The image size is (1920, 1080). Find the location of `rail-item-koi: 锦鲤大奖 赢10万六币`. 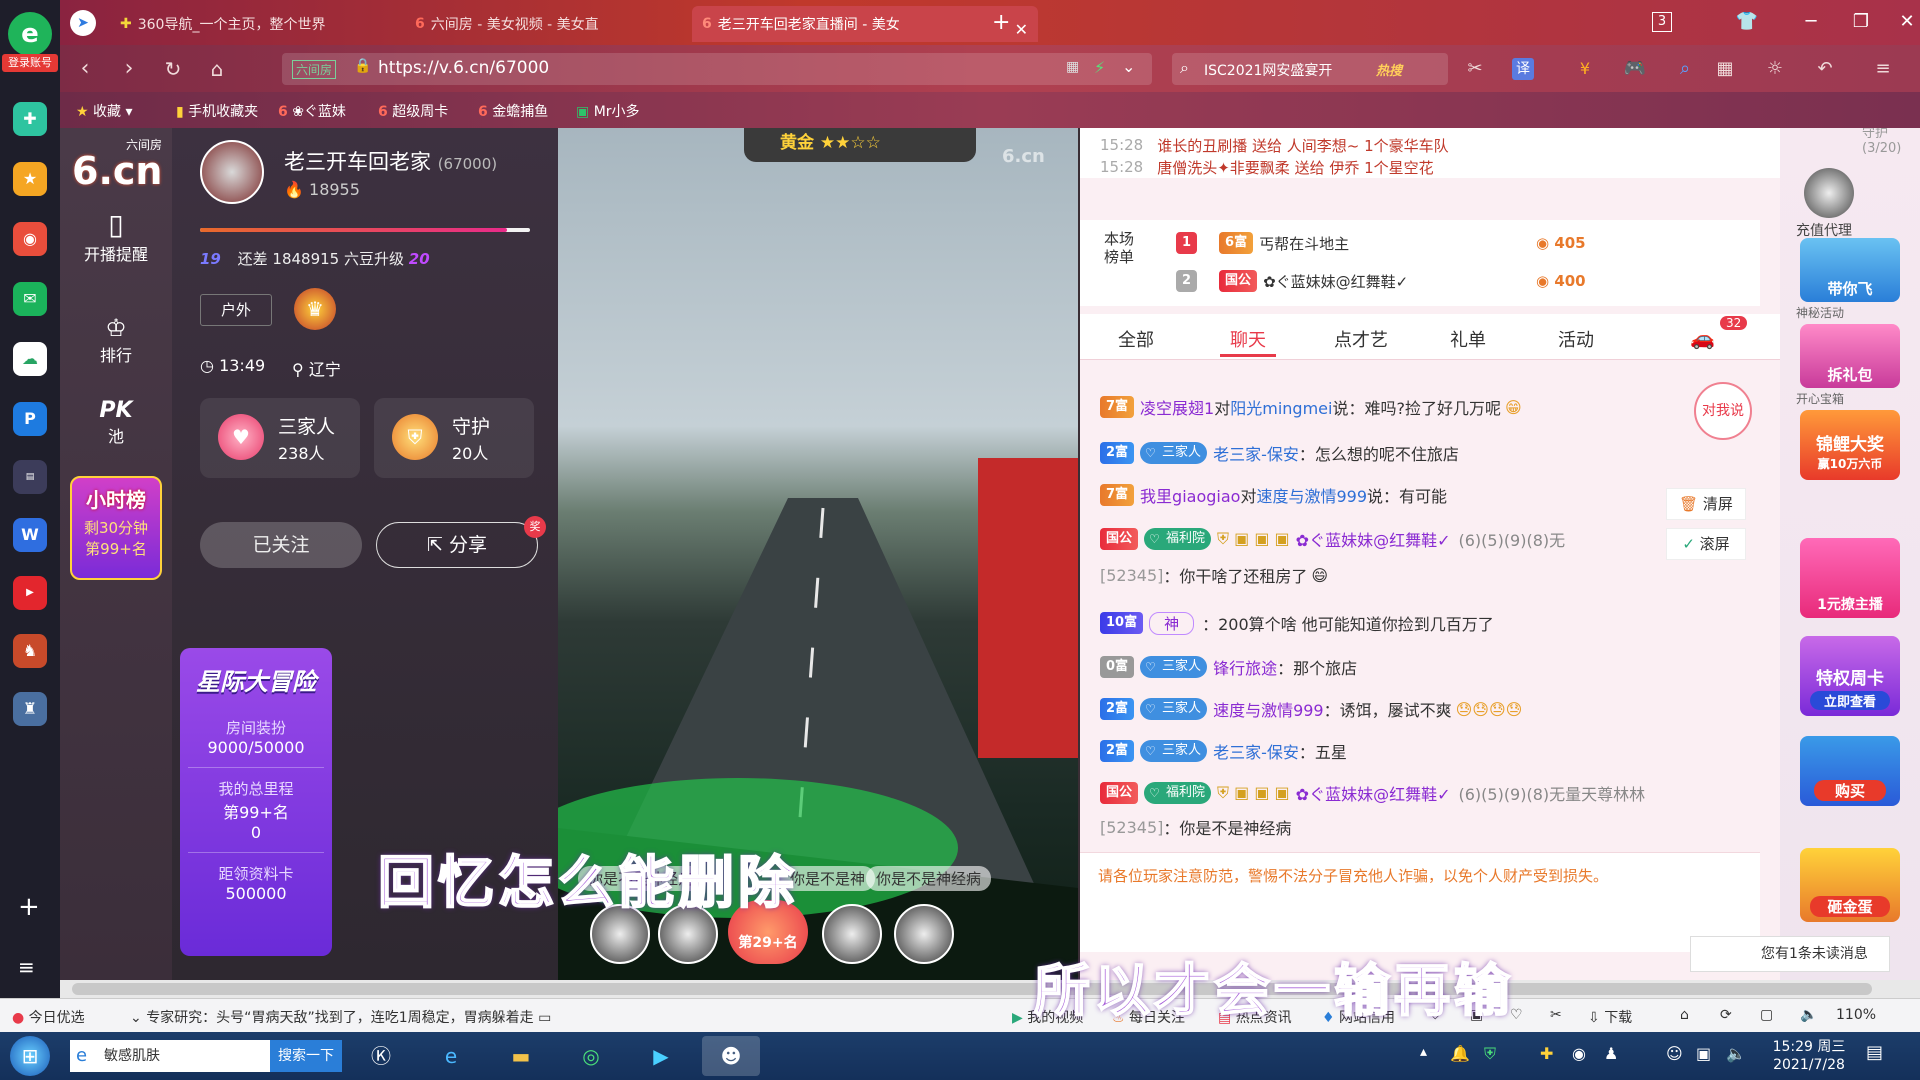

rail-item-koi: 锦鲤大奖 赢10万六币 is located at coordinates (1850, 445).